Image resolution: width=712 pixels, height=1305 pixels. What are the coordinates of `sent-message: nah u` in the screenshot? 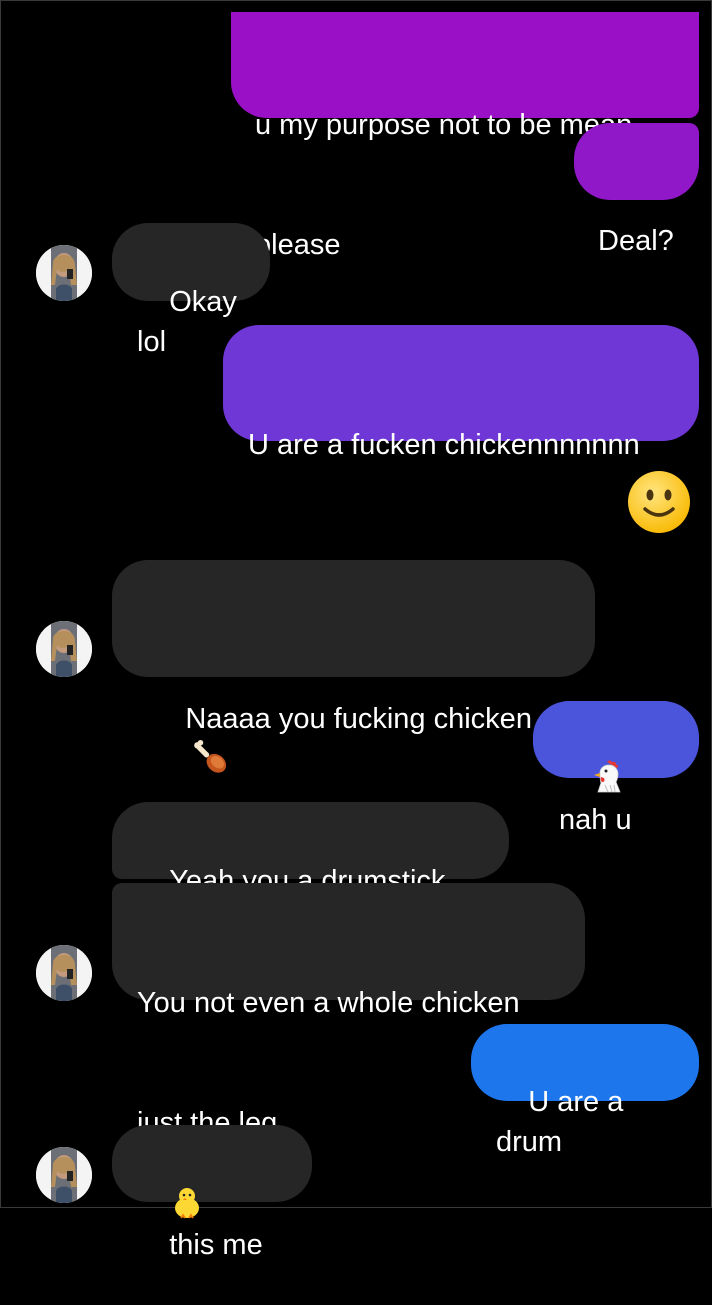 It's located at (616, 768).